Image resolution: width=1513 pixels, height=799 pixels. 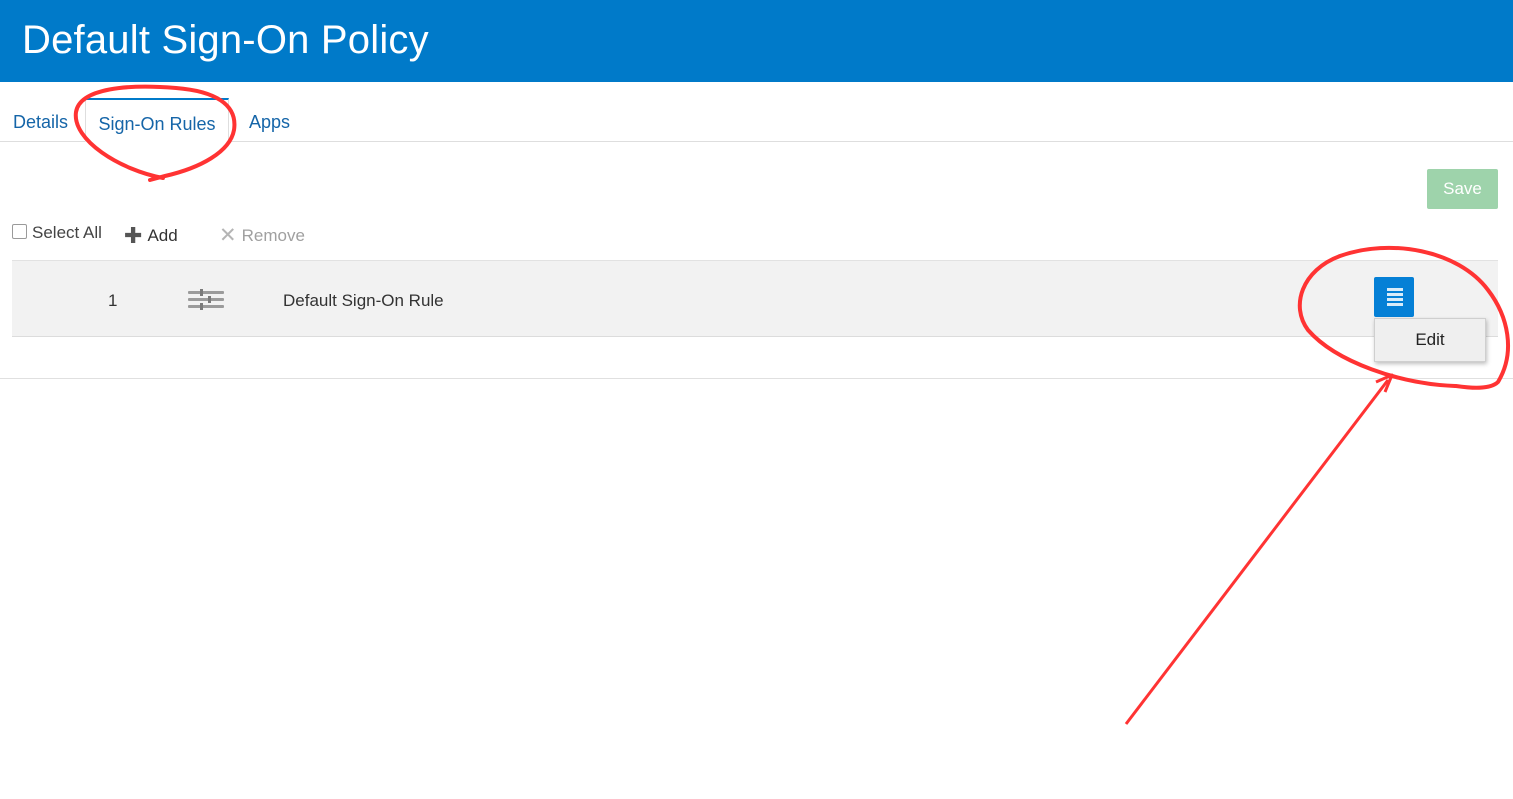 What do you see at coordinates (1257, 552) in the screenshot?
I see `annotation-arrow-line` at bounding box center [1257, 552].